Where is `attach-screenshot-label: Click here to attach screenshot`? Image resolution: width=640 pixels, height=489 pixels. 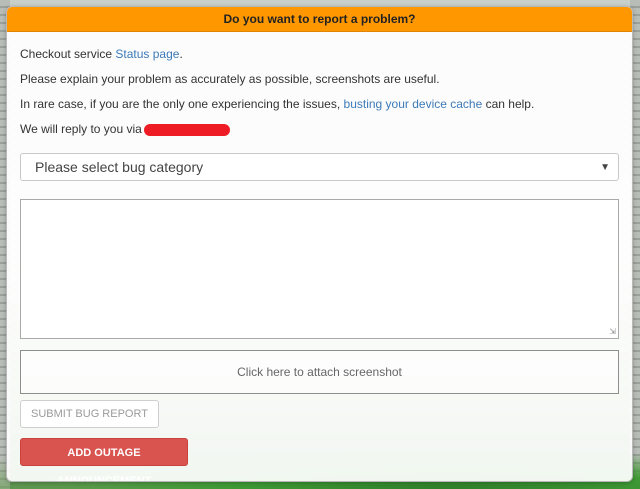 attach-screenshot-label: Click here to attach screenshot is located at coordinates (319, 372).